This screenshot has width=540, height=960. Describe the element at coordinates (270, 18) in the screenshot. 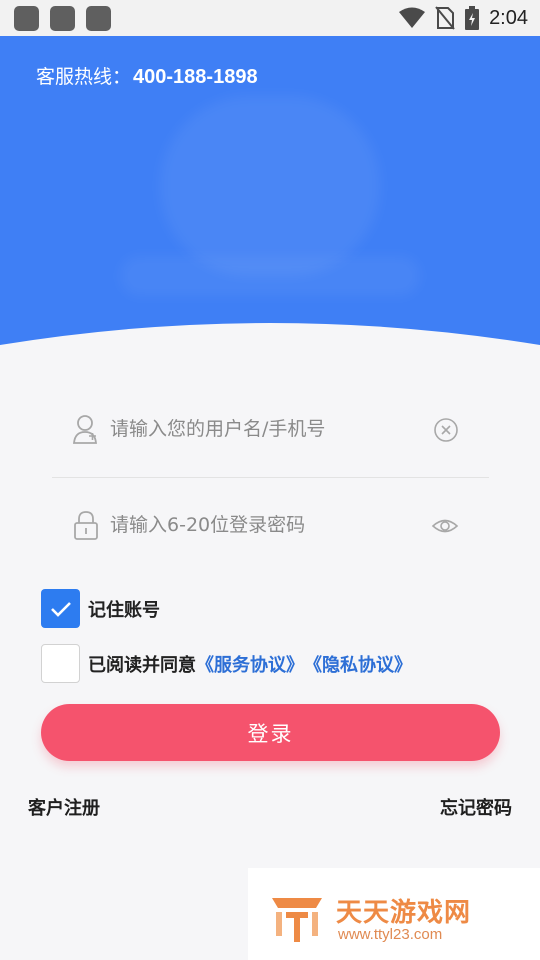

I see `status-bar: 2:04` at that location.